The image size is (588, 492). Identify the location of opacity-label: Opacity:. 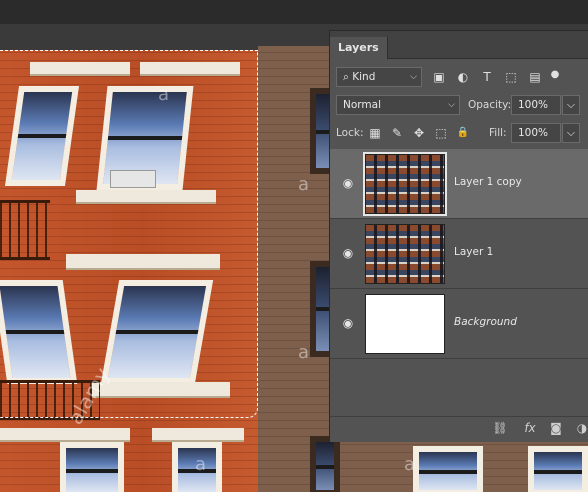
(490, 105).